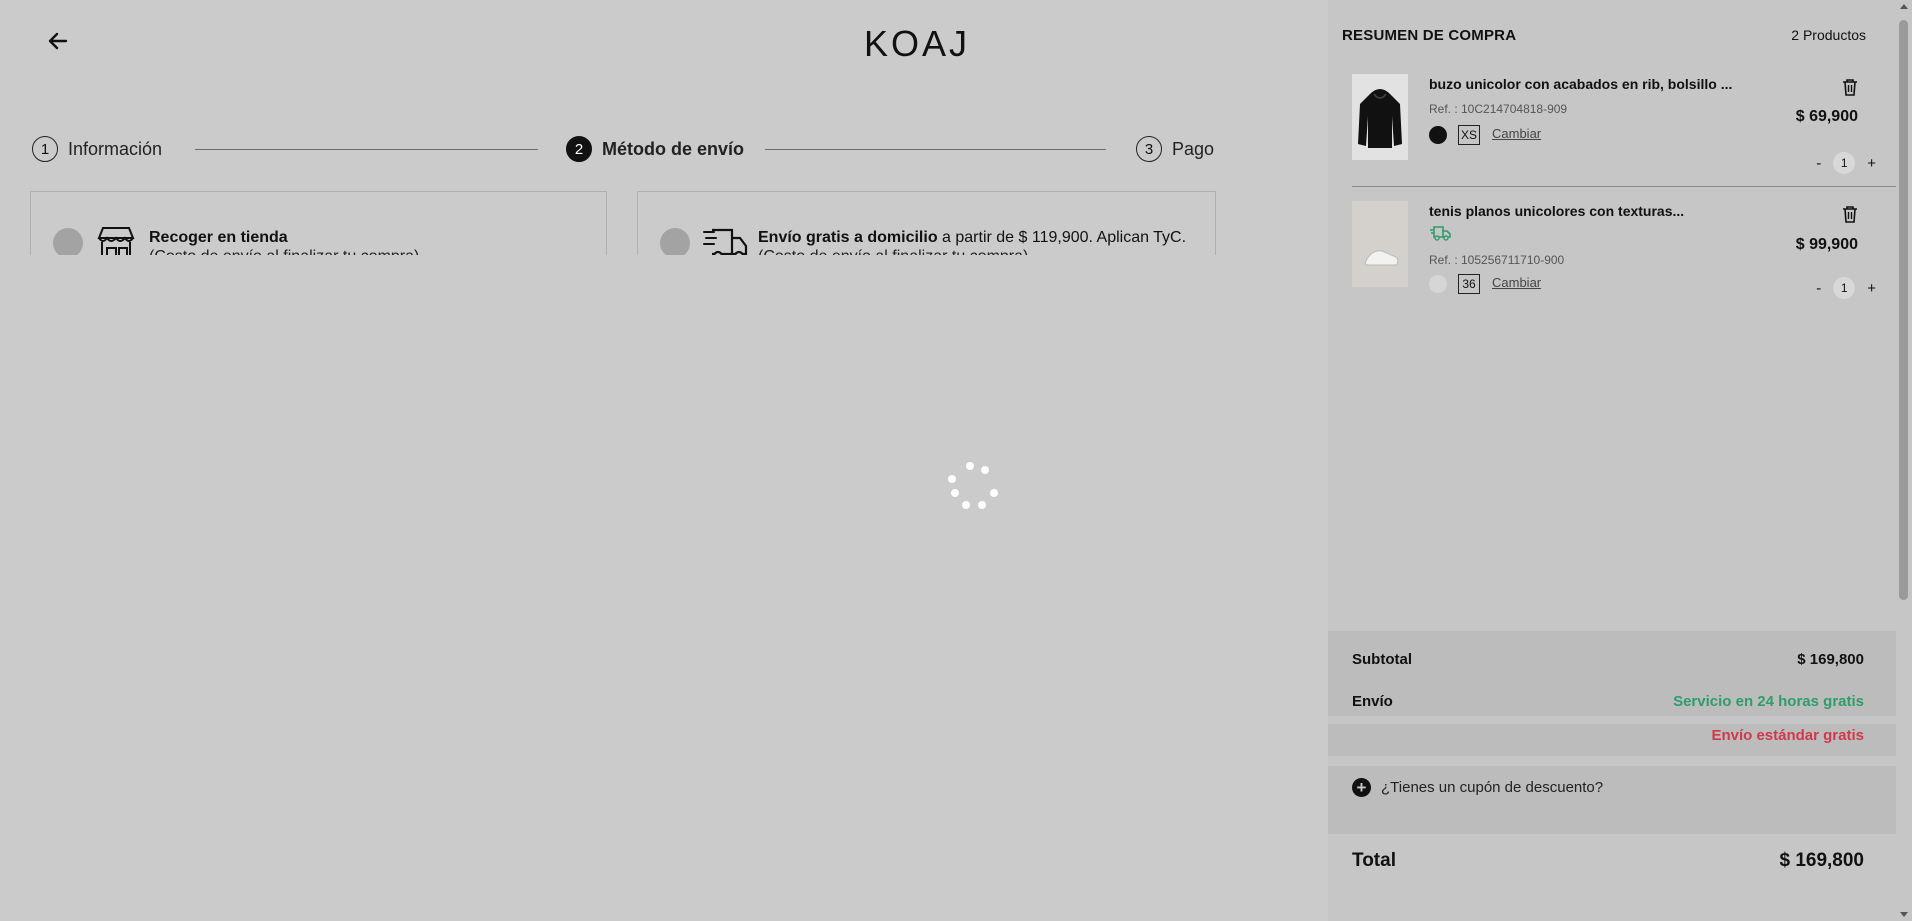 The height and width of the screenshot is (921, 1912). What do you see at coordinates (45, 149) in the screenshot?
I see `step-number: 1` at bounding box center [45, 149].